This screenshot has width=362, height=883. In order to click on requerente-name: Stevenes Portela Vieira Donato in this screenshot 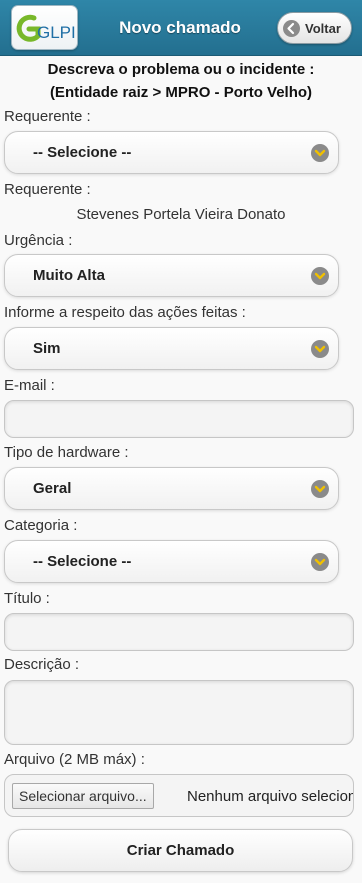, I will do `click(181, 214)`.